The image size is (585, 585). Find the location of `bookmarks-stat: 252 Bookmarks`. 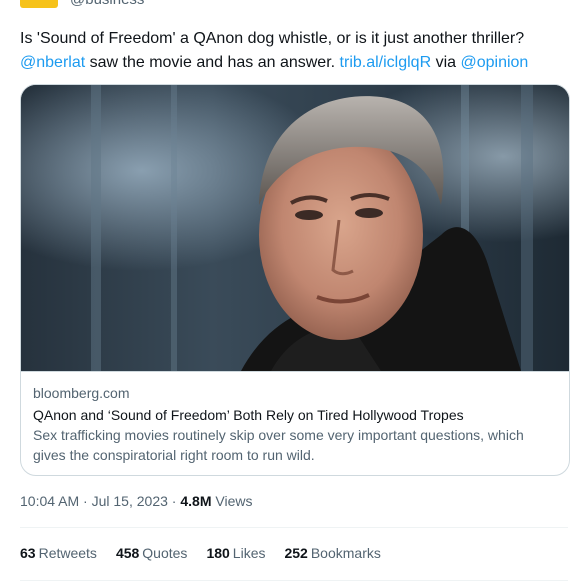

bookmarks-stat: 252 Bookmarks is located at coordinates (332, 553).